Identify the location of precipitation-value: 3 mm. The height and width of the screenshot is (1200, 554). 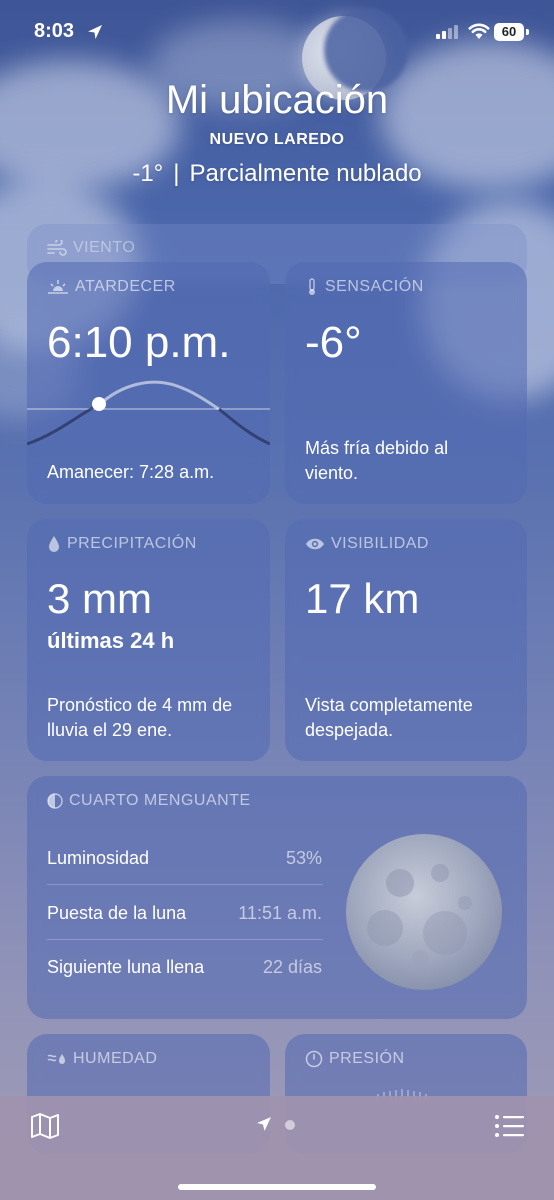
(99, 598).